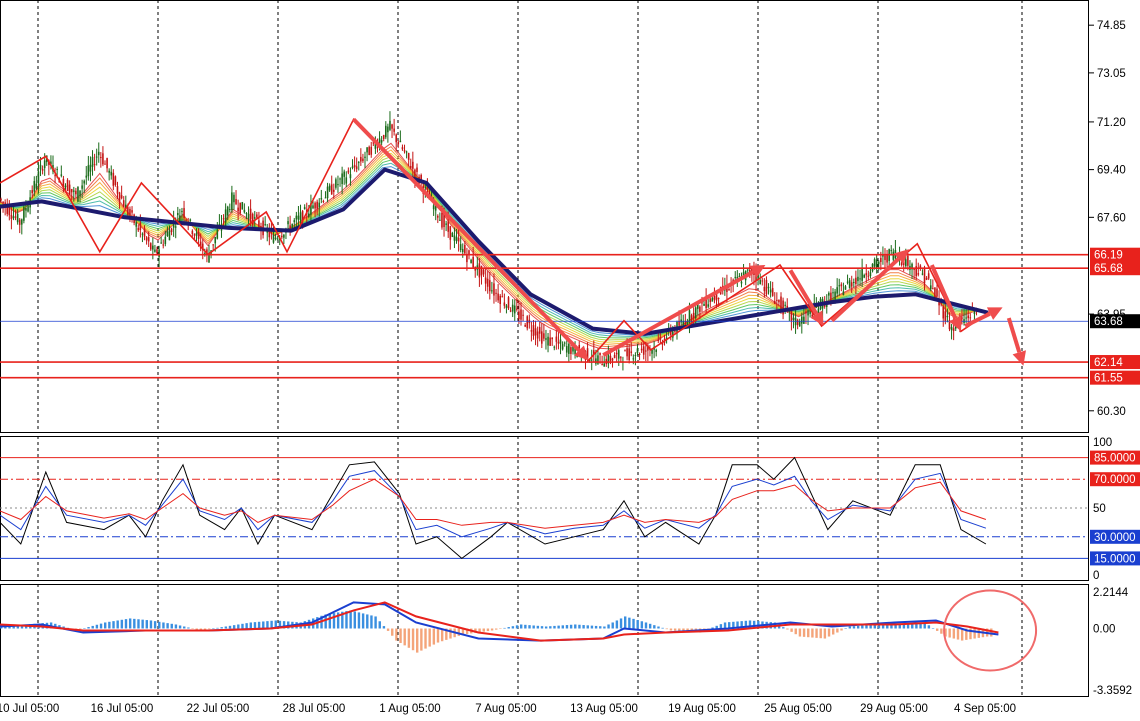 Image resolution: width=1140 pixels, height=721 pixels. What do you see at coordinates (1104, 629) in the screenshot?
I see `macd-tick-label: 0.00` at bounding box center [1104, 629].